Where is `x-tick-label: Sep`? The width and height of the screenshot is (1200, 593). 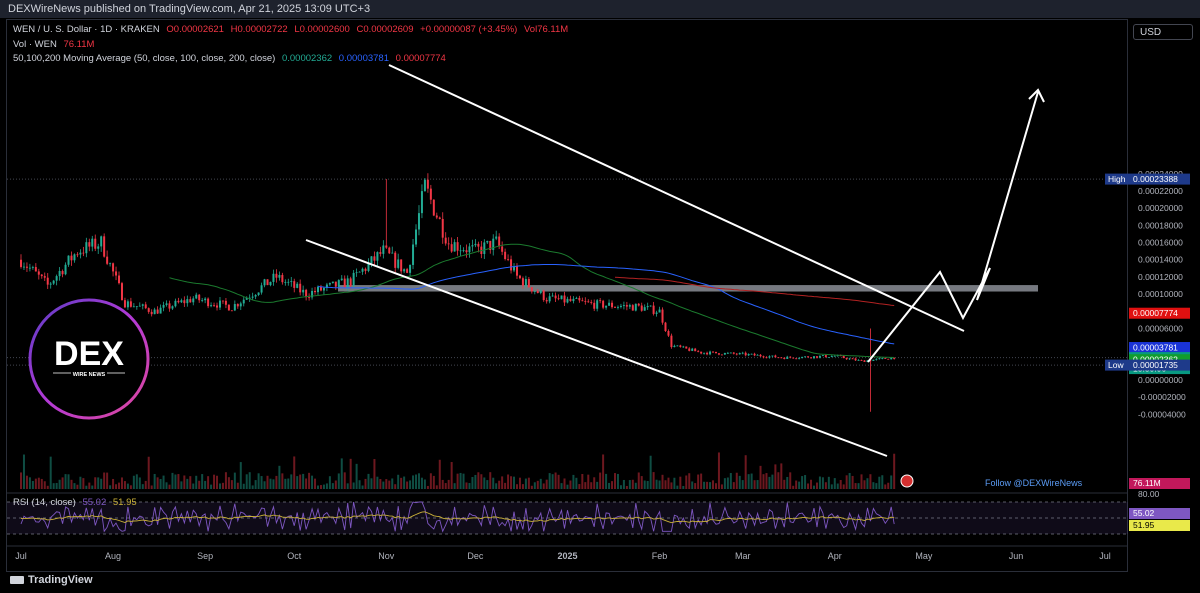
x-tick-label: Sep is located at coordinates (205, 556).